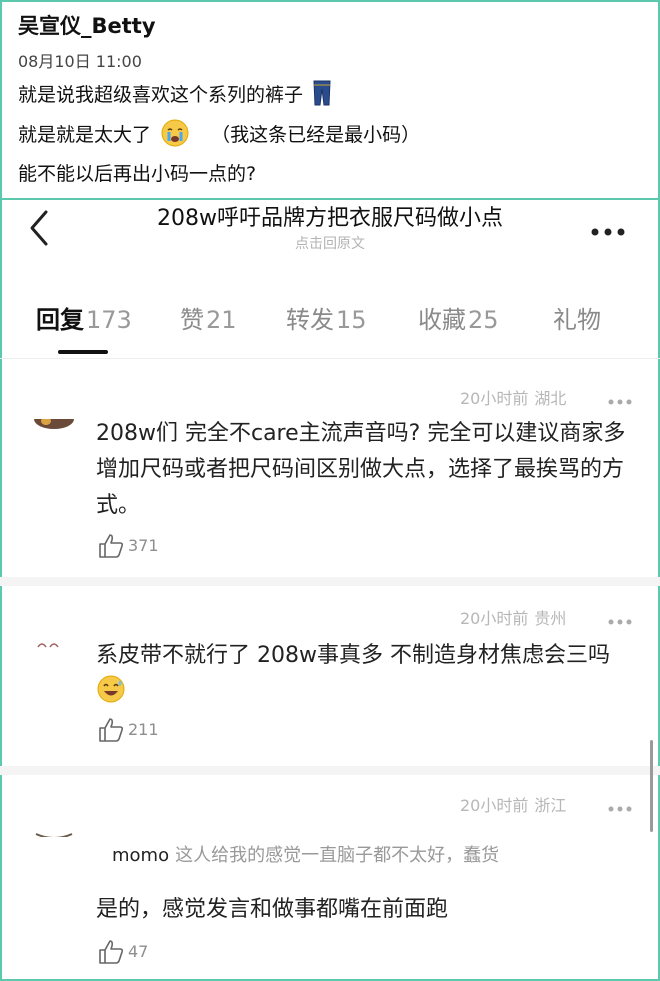  Describe the element at coordinates (109, 320) in the screenshot. I see `tab-replies-count: 173` at that location.